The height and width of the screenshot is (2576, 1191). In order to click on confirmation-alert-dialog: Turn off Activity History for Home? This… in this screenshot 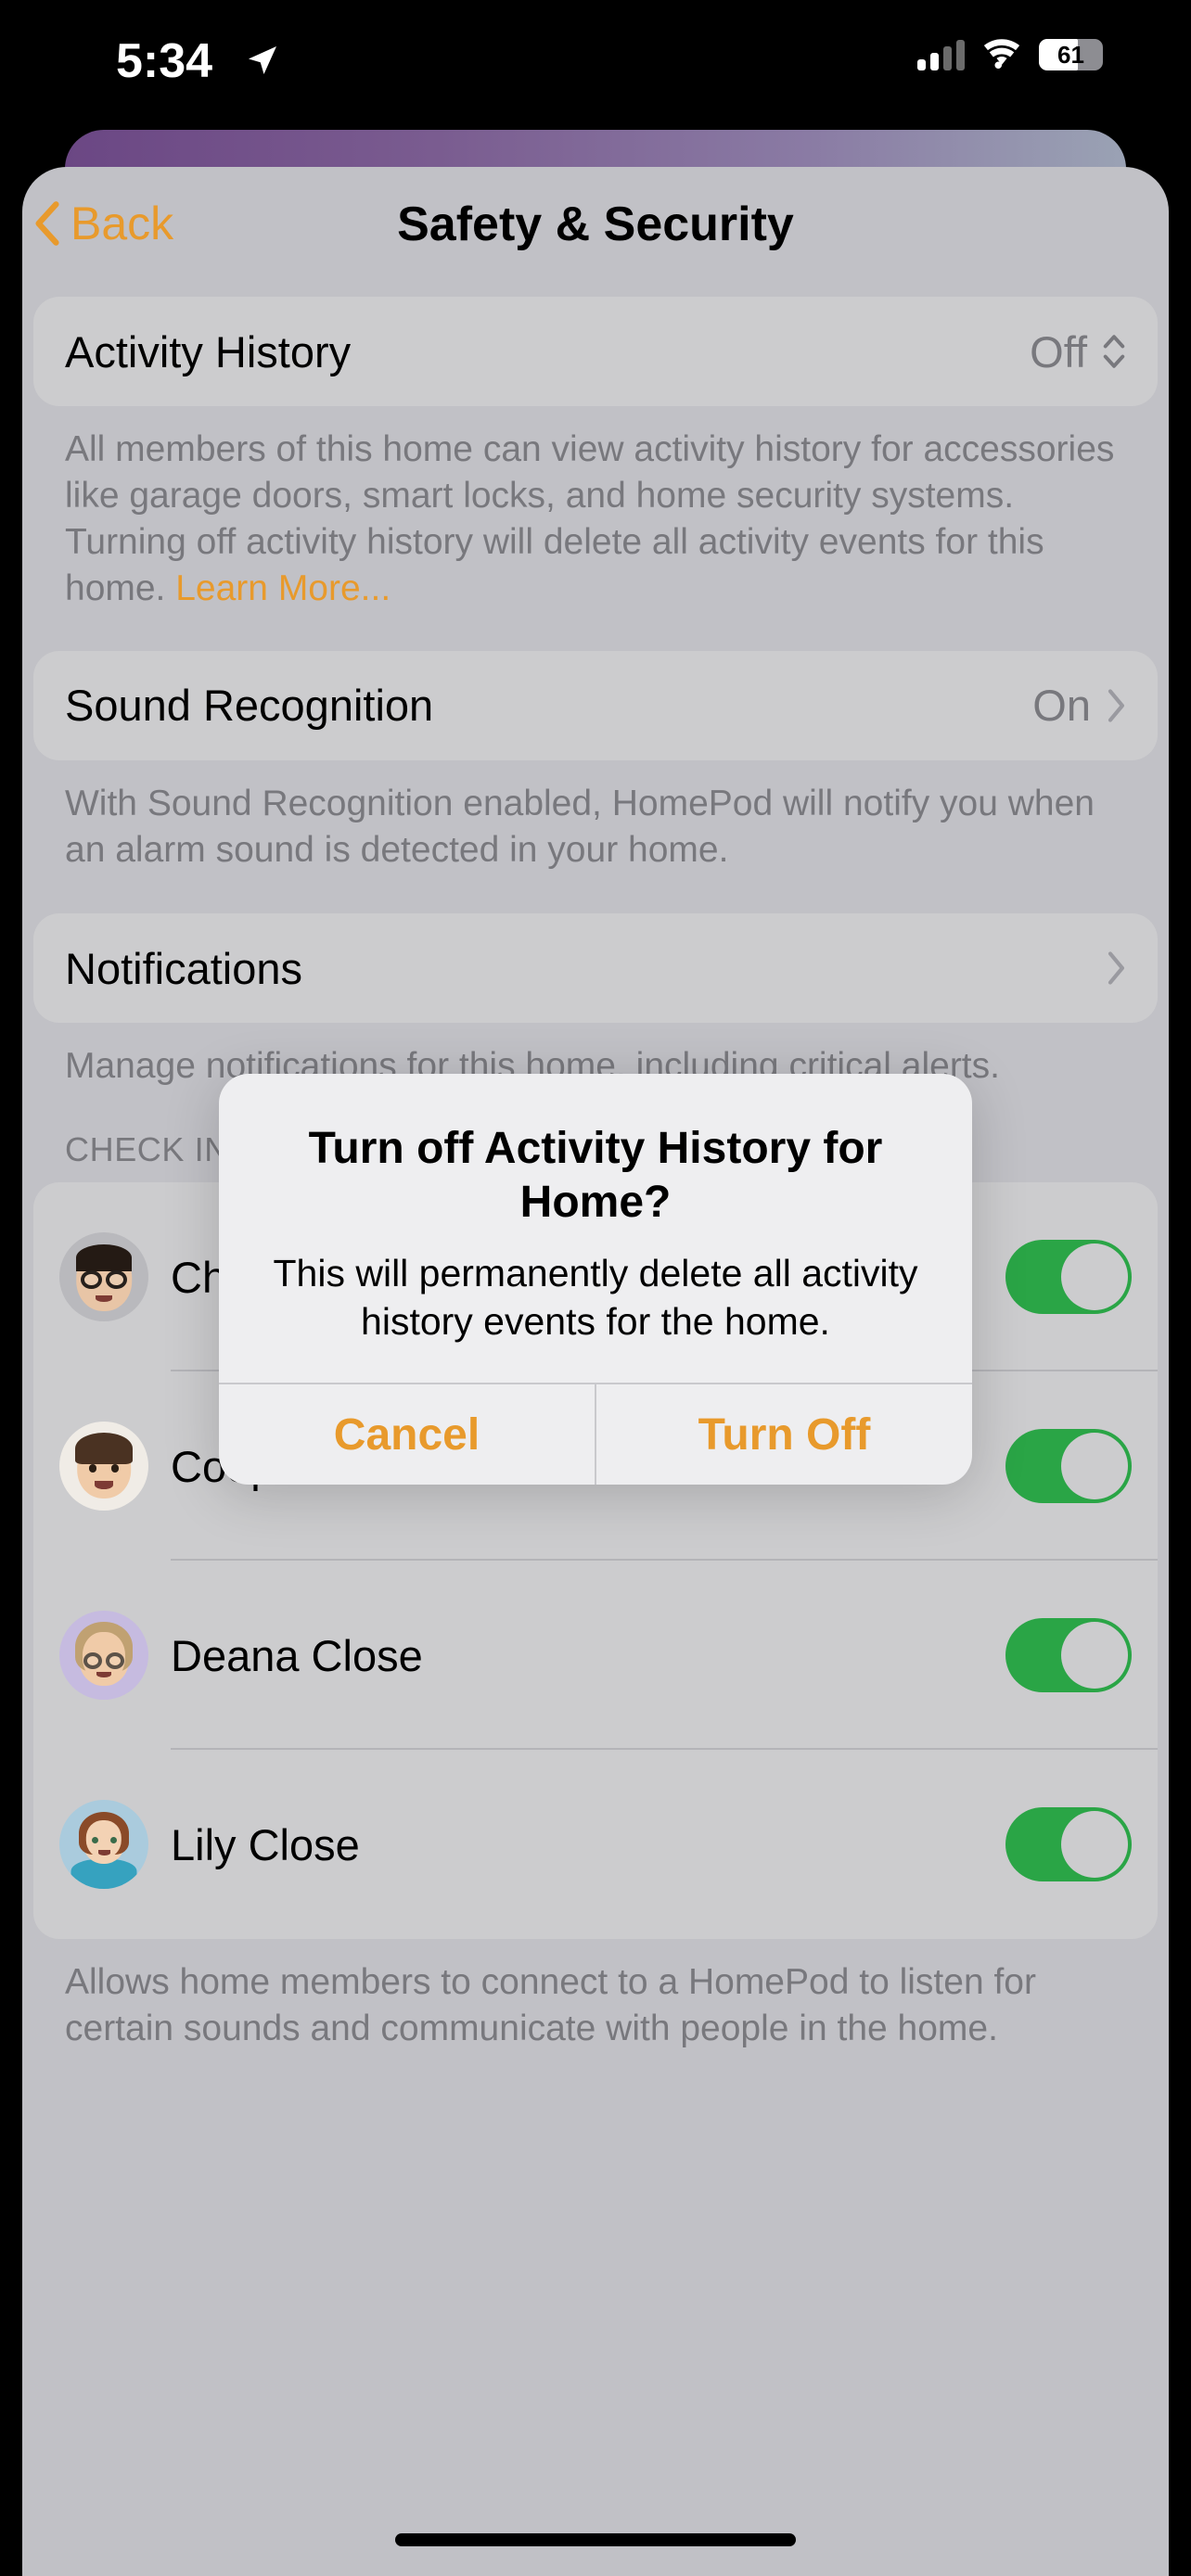, I will do `click(595, 1280)`.